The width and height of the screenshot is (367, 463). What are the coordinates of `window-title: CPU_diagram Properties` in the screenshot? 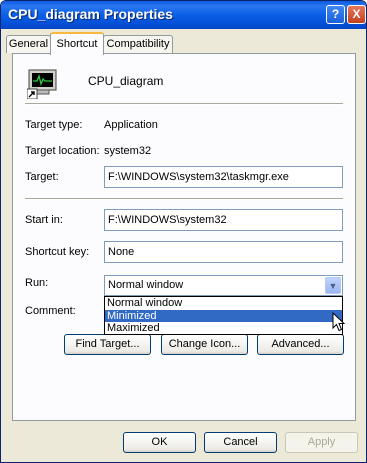 It's located at (90, 14).